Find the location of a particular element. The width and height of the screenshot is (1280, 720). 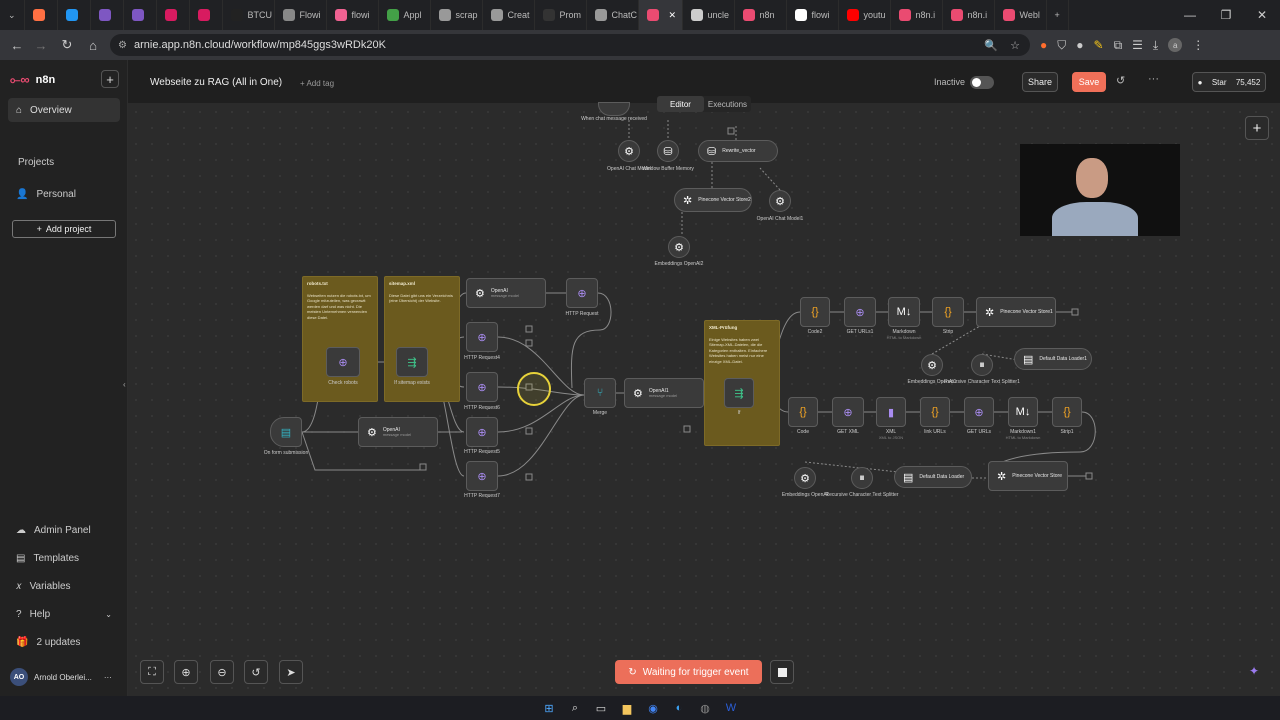

close-icon: ✕ is located at coordinates (1262, 15).